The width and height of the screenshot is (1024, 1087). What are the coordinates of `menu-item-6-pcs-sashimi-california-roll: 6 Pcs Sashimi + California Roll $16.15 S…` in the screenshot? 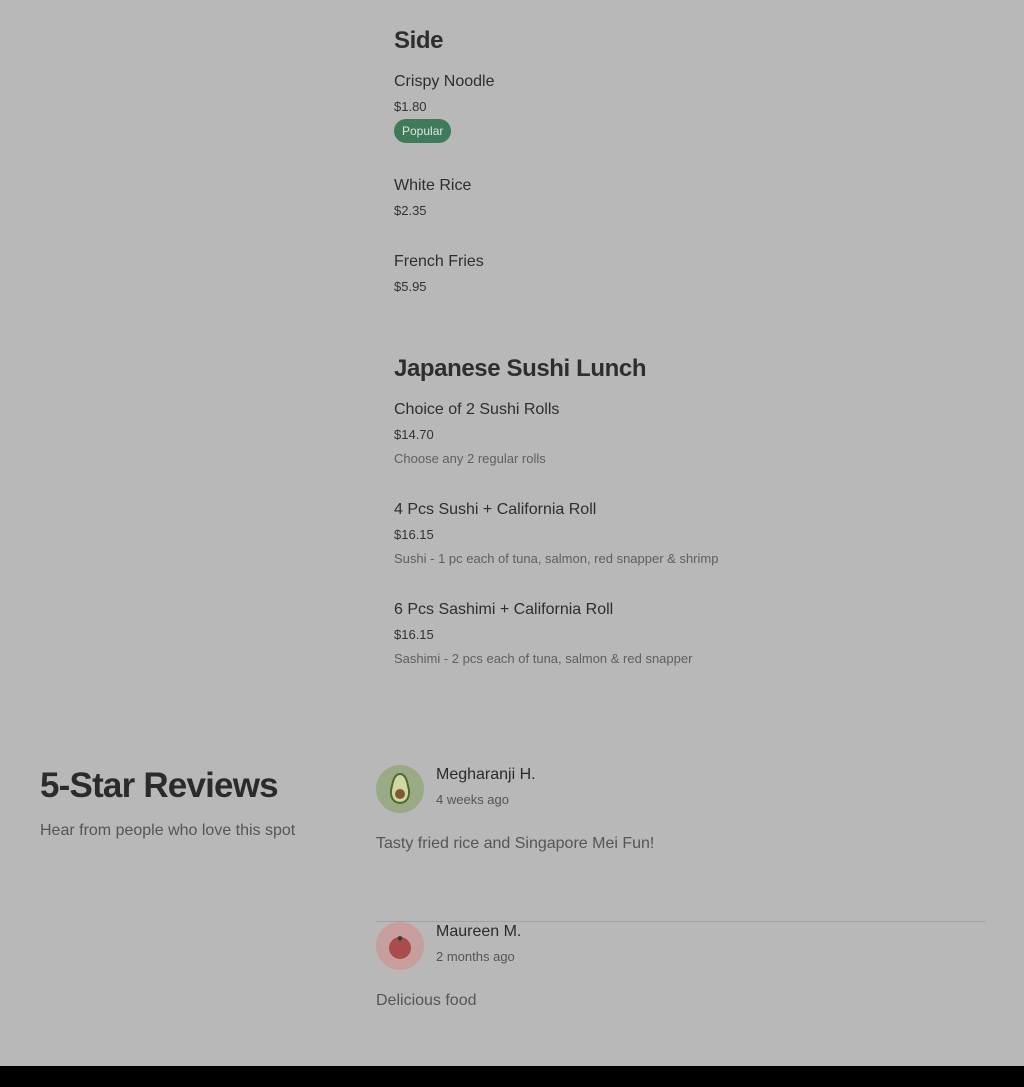 It's located at (694, 636).